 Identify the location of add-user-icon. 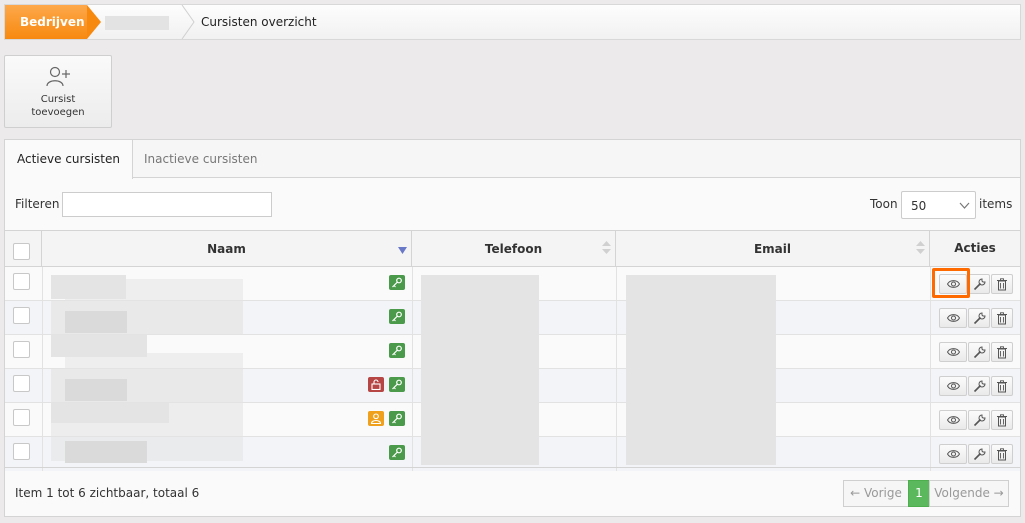
(58, 76).